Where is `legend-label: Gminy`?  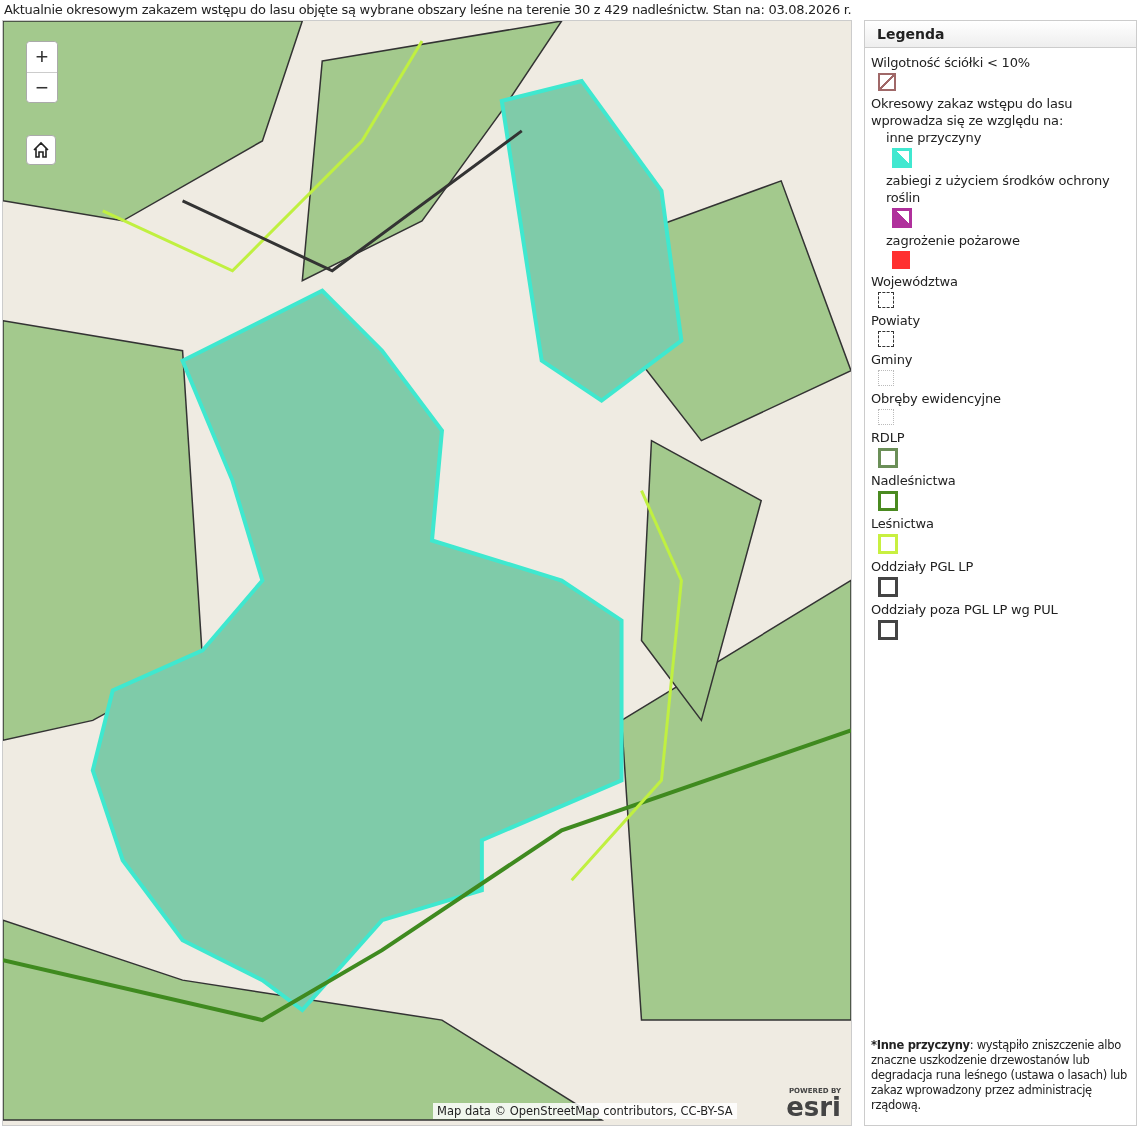
legend-label: Gminy is located at coordinates (892, 359).